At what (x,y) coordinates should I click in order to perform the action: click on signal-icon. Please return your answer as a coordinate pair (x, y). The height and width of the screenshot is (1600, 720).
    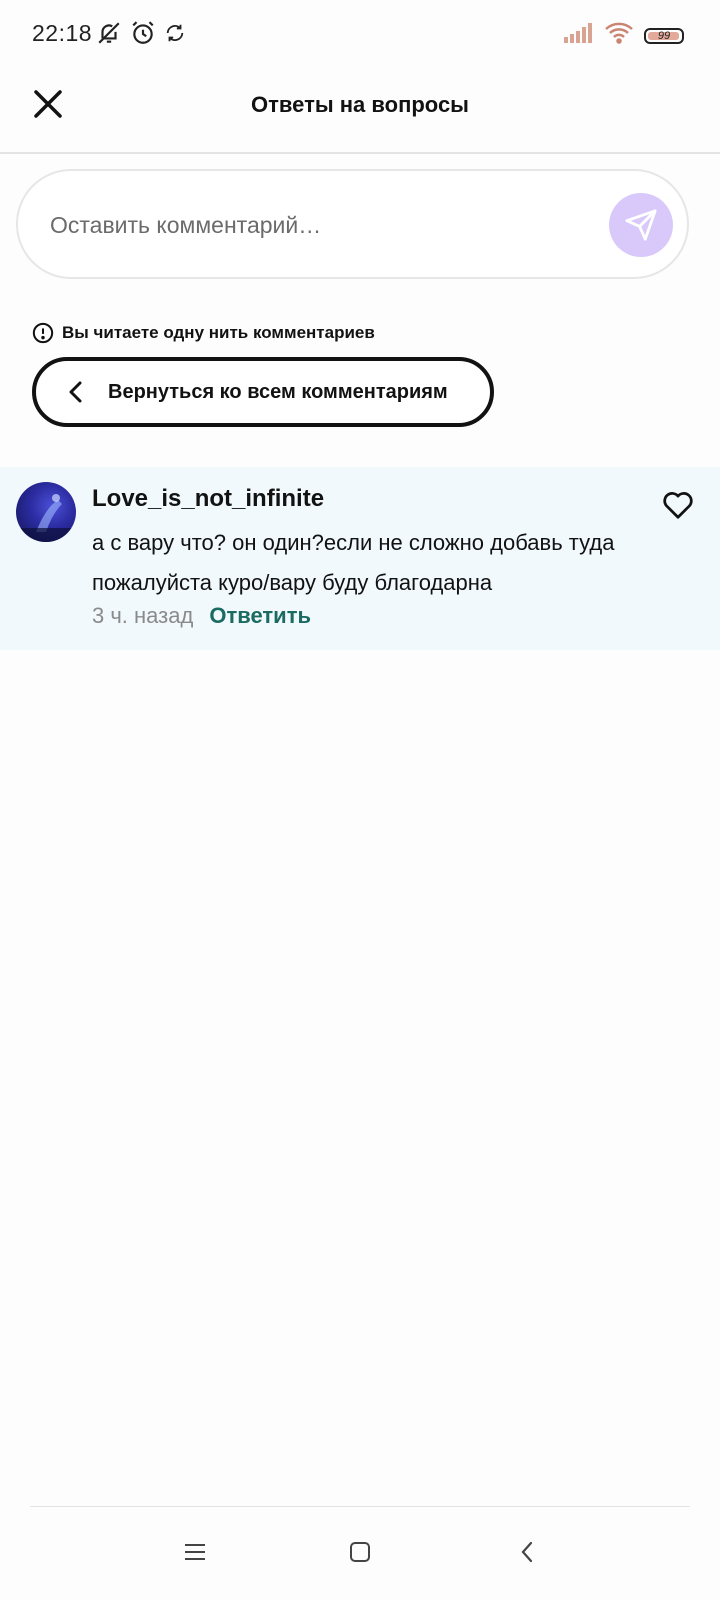
    Looking at the image, I should click on (579, 35).